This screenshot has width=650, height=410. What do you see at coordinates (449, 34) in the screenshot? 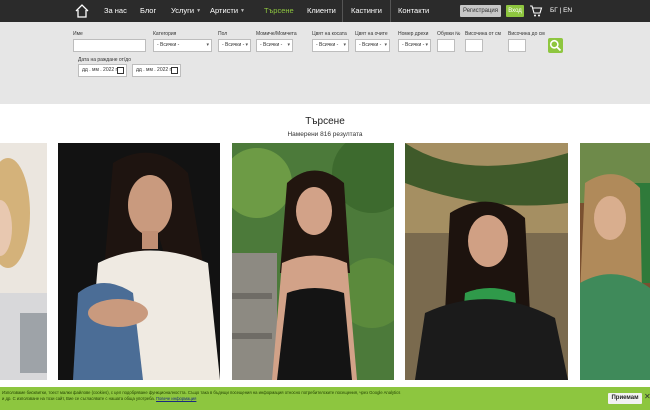
I see `shoe-size-label: Обувки №` at bounding box center [449, 34].